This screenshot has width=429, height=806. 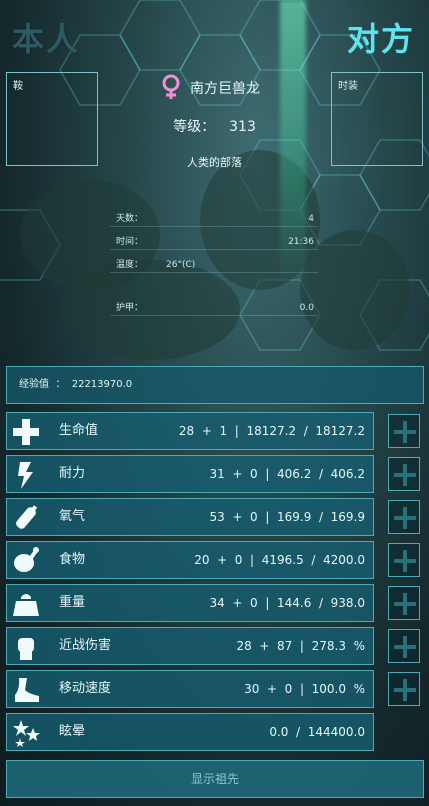 I want to click on time-row: 时间： 21:36, so click(x=214, y=242).